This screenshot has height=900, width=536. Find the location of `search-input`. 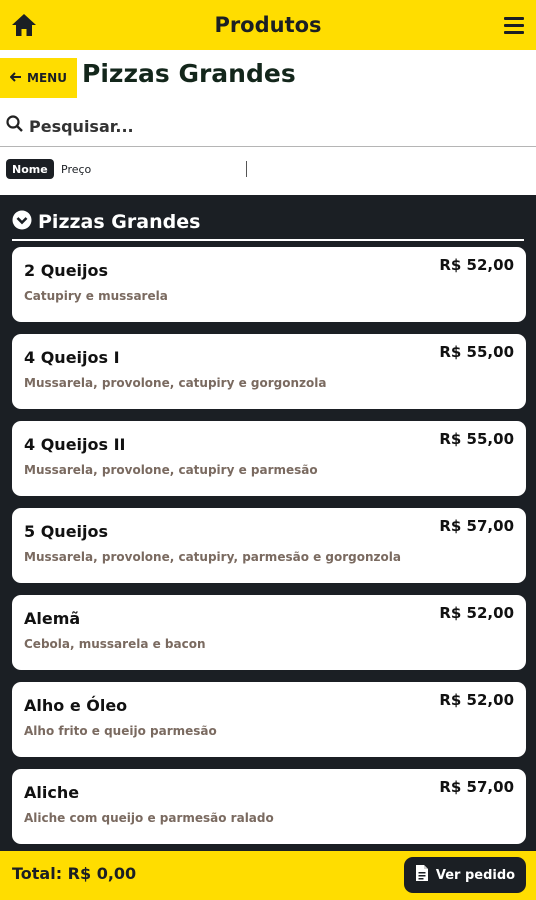

search-input is located at coordinates (269, 126).